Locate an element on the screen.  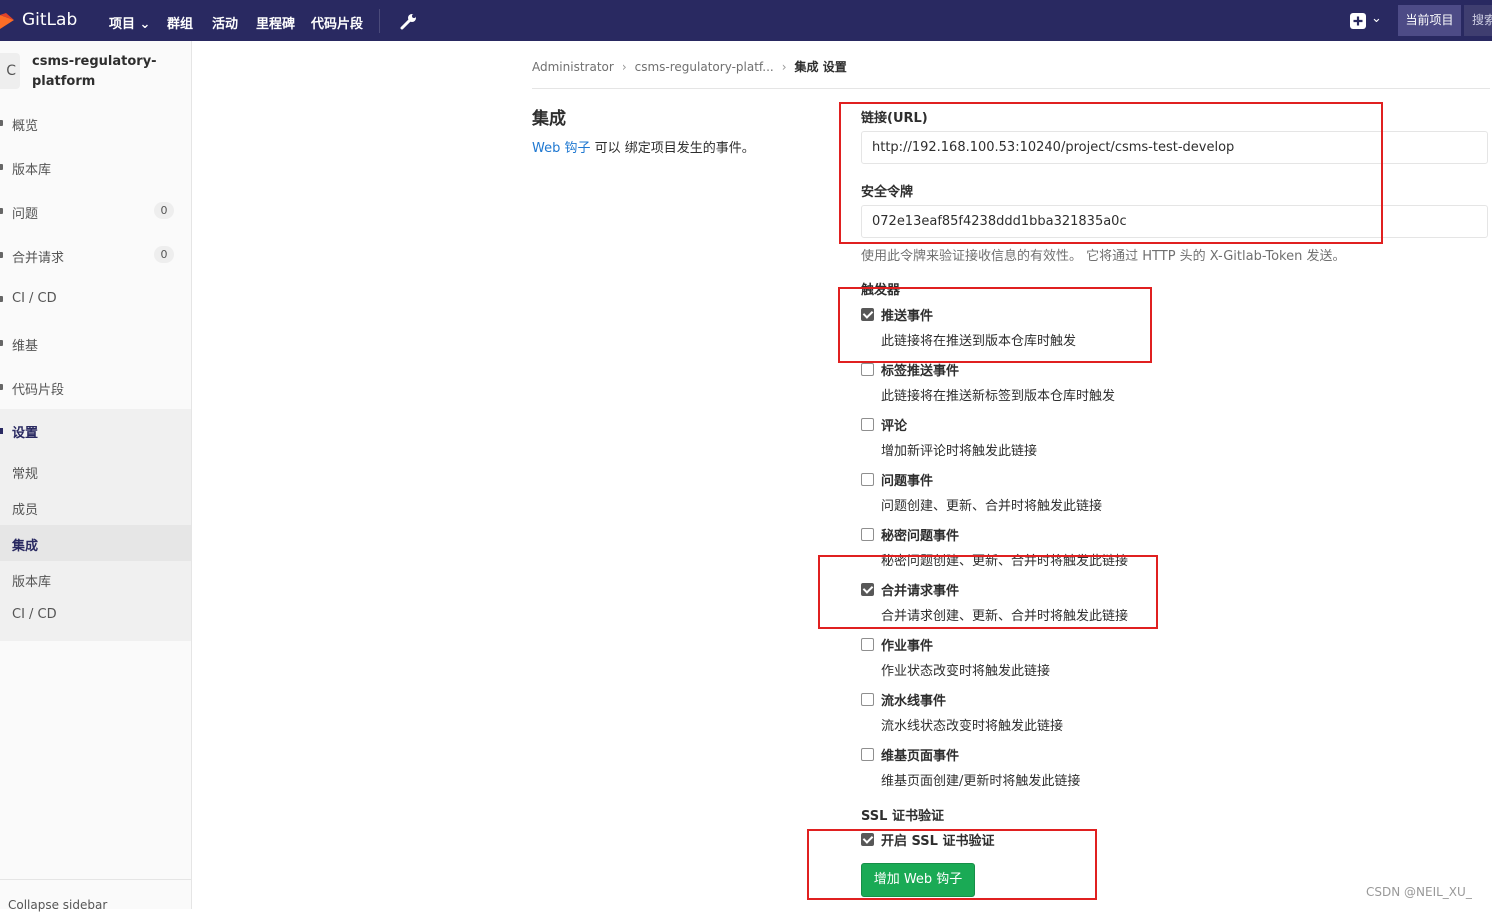
trigger-title: 合并请求事件 is located at coordinates (920, 589).